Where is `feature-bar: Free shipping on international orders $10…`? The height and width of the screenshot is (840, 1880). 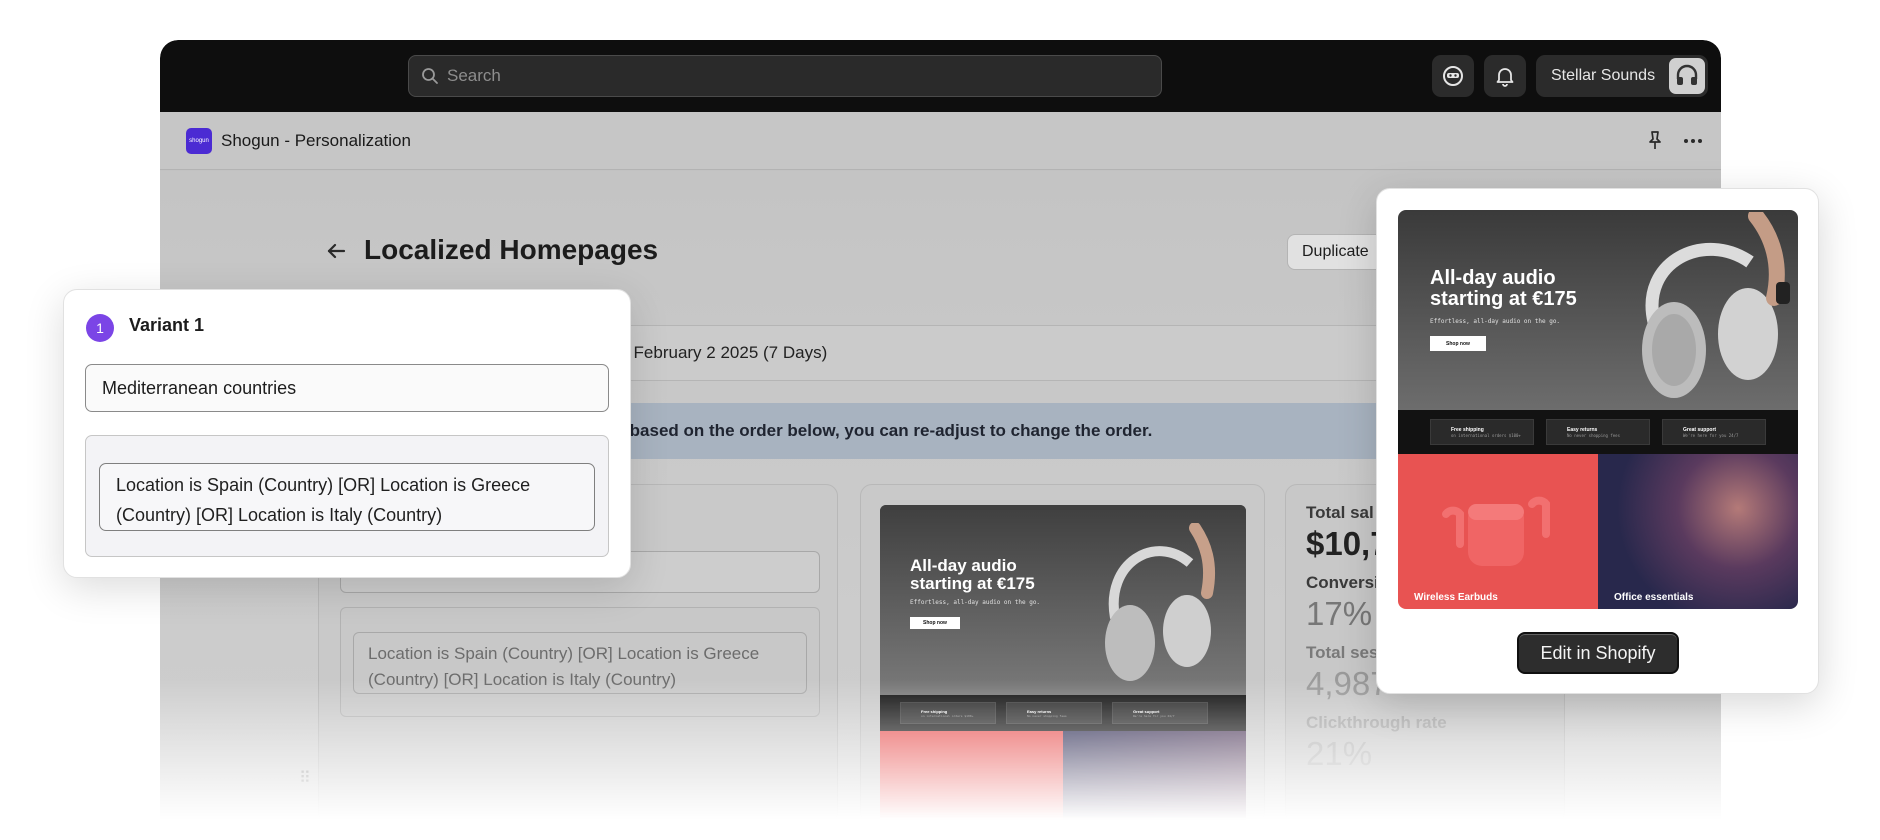
feature-bar: Free shipping on international orders $10… is located at coordinates (1598, 432).